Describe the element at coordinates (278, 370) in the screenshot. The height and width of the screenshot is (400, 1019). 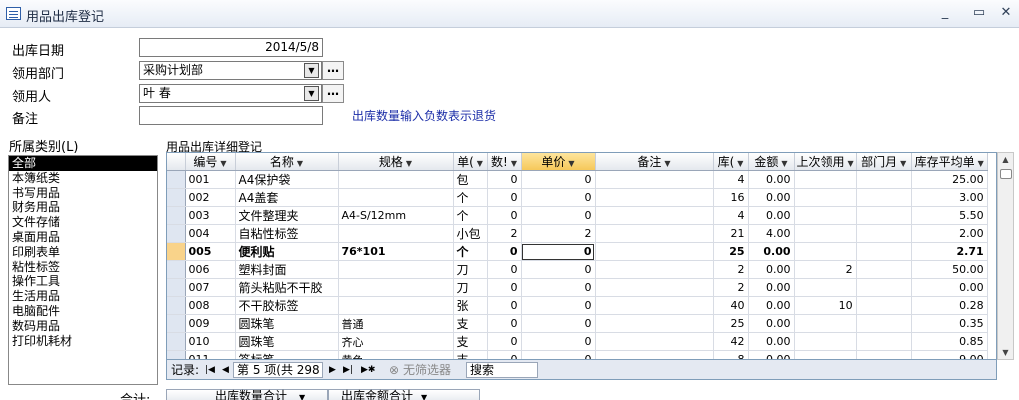
I see `record-position-field: 第 5 项(共 298 项` at that location.